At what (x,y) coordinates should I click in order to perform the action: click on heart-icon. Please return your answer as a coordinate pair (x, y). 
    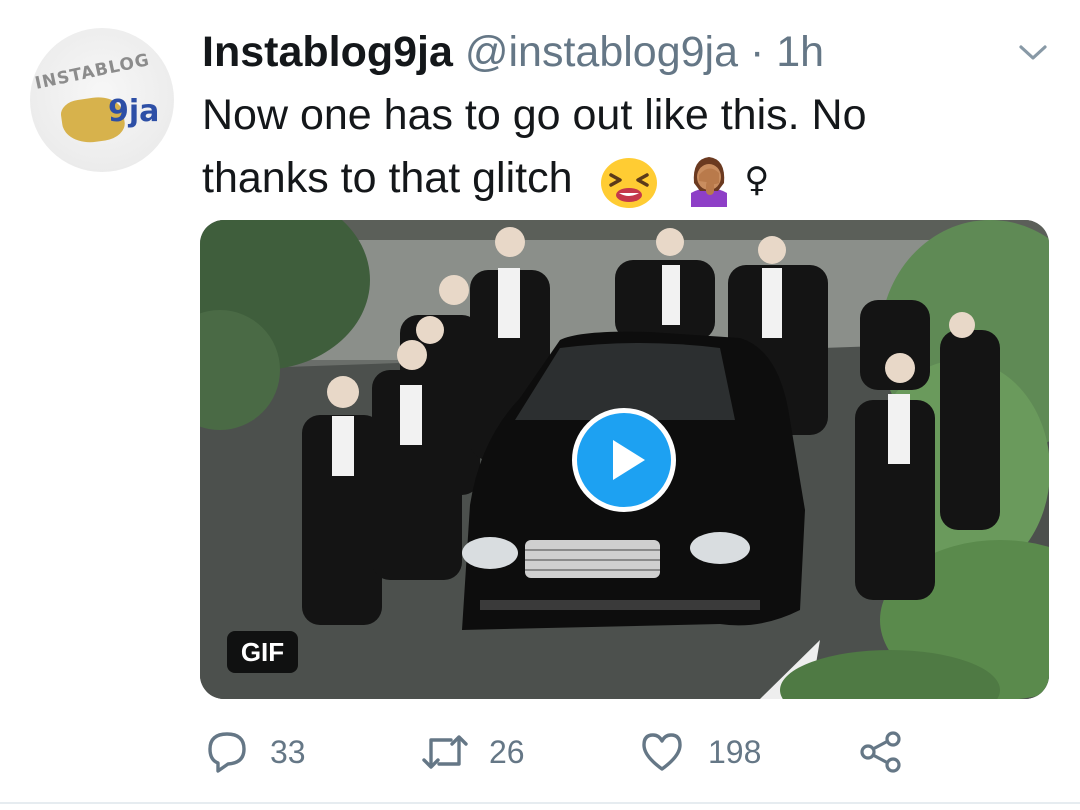
    Looking at the image, I should click on (662, 752).